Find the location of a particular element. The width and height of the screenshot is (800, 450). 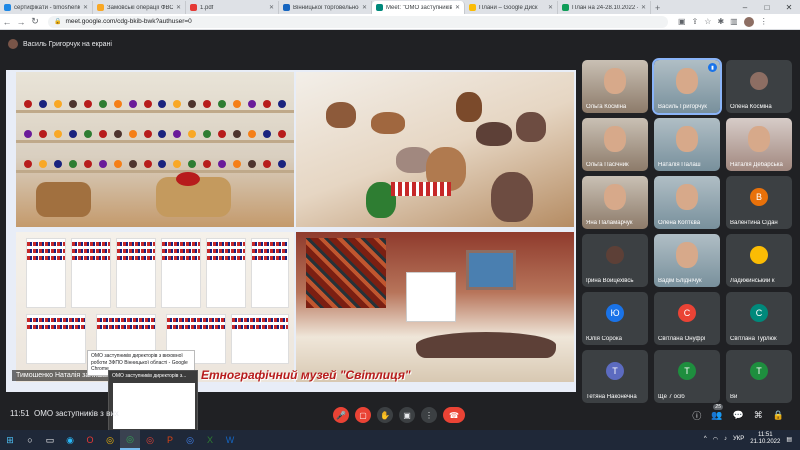

chrome-icon: ◎ is located at coordinates (110, 440).